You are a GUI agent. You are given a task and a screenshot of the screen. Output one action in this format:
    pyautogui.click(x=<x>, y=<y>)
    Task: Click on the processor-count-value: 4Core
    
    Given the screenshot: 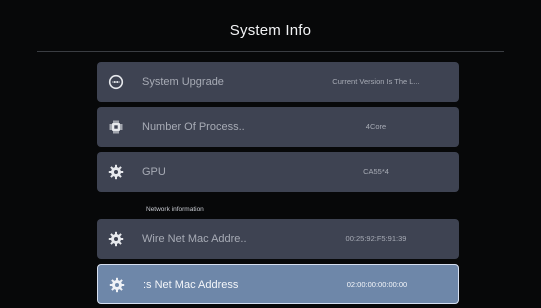 What is the action you would take?
    pyautogui.click(x=376, y=126)
    